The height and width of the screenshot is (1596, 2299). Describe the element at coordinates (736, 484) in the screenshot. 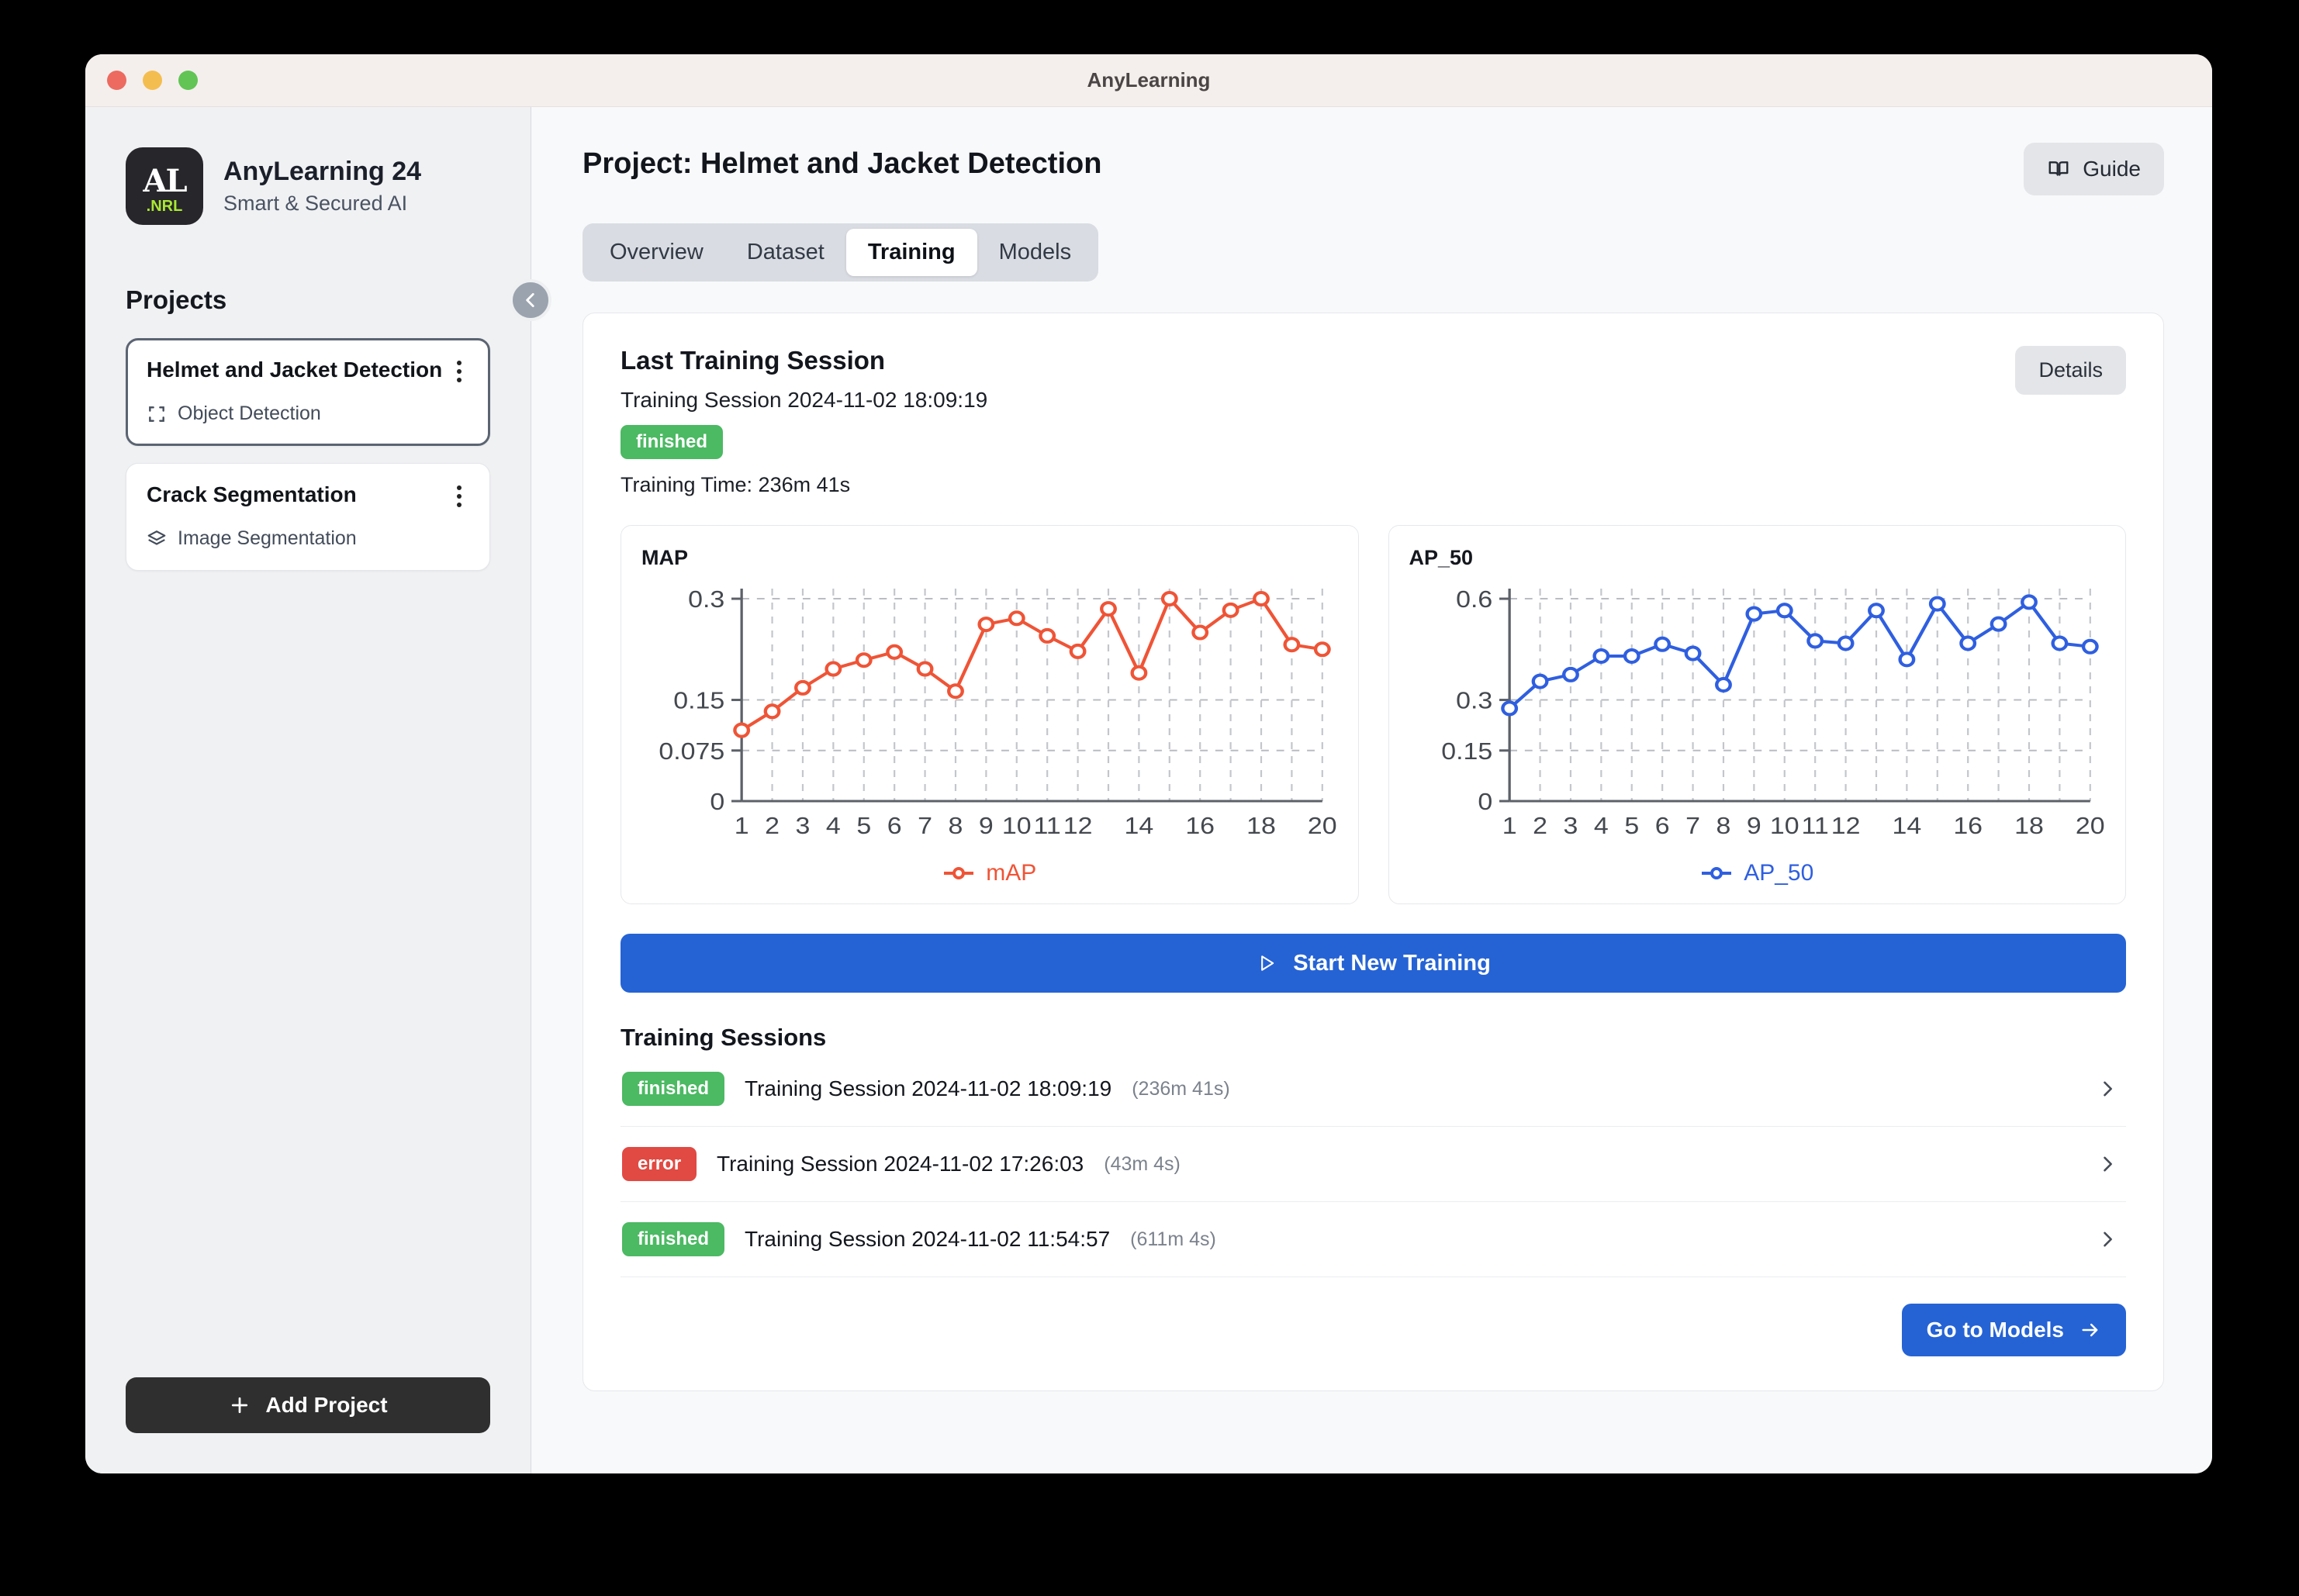

I see `training-time: Training Time: 236m 41s` at that location.